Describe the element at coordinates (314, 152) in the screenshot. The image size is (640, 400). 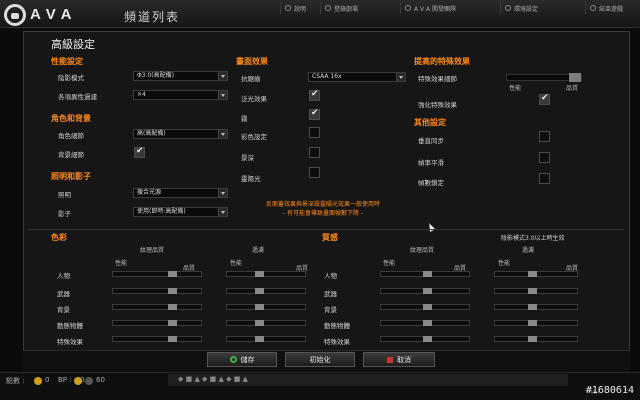
I see `dof-checkbox` at that location.